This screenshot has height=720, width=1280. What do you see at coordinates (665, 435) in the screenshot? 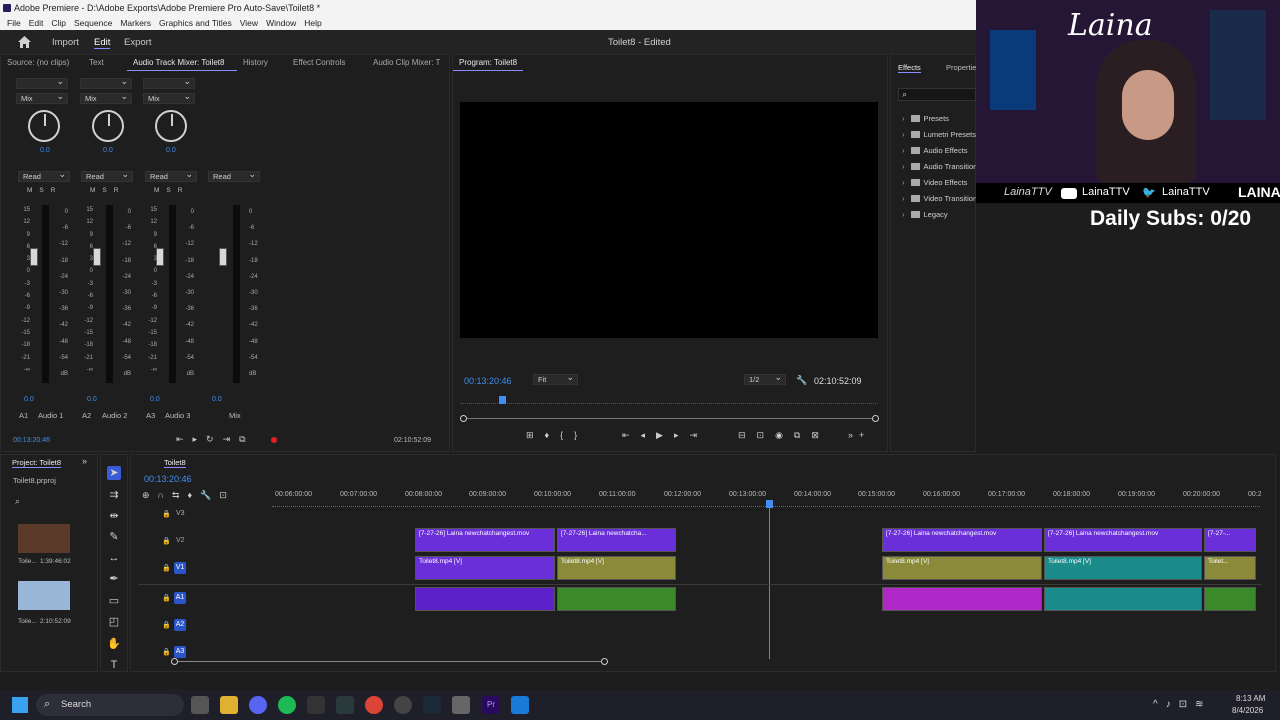
I see `playback-controls: ⇤◂▶▸⇥` at bounding box center [665, 435].